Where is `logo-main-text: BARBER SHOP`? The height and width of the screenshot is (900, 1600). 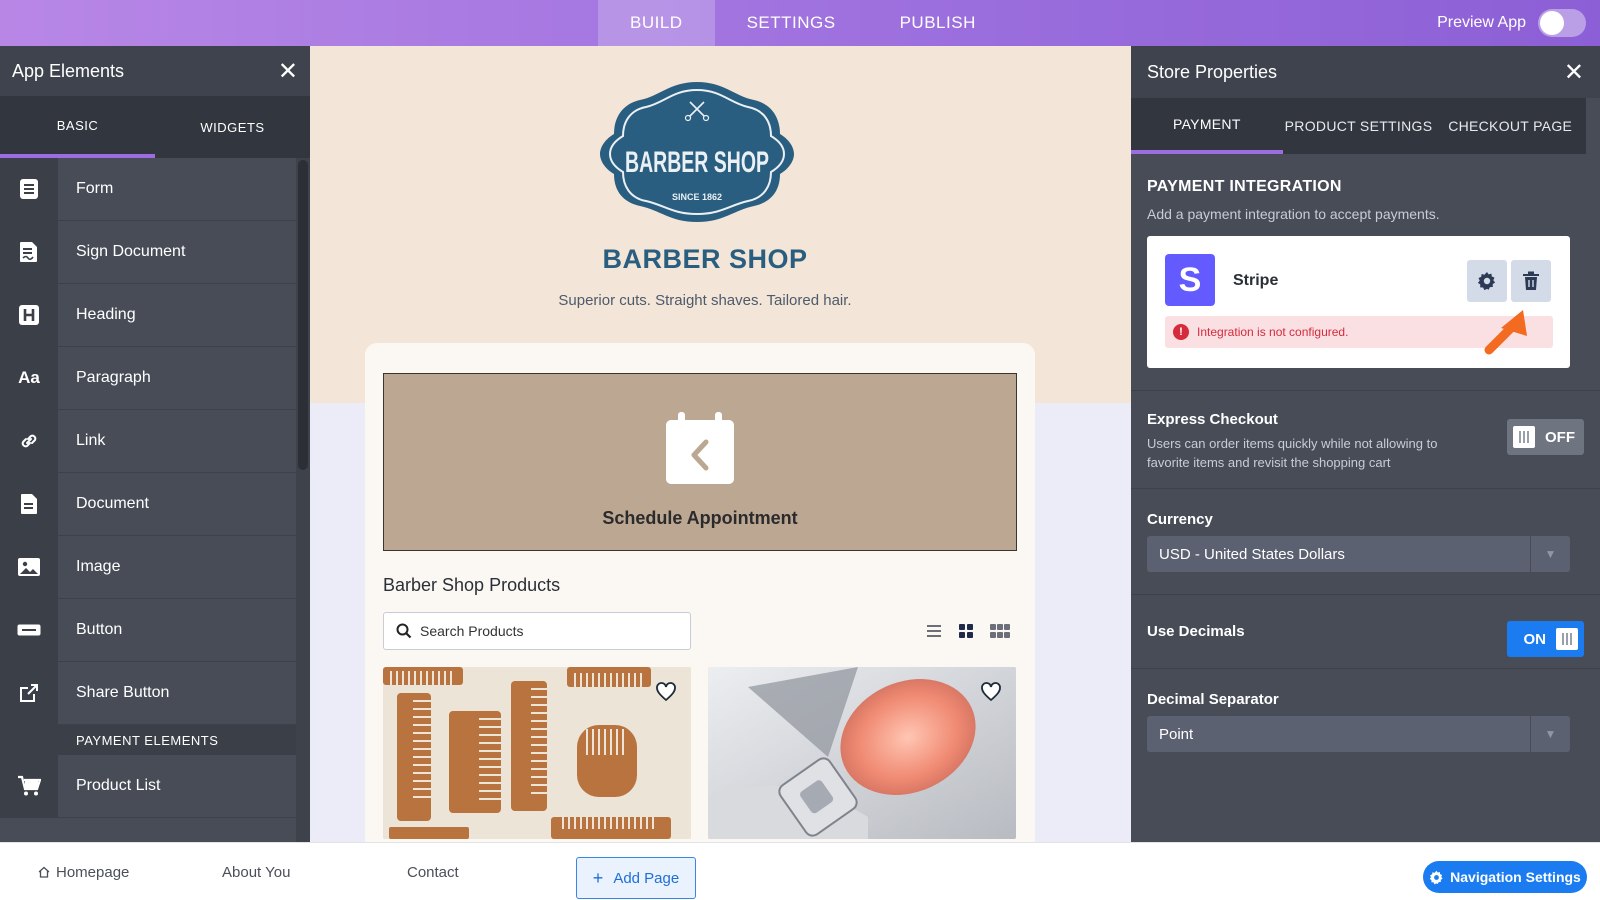 logo-main-text: BARBER SHOP is located at coordinates (697, 162).